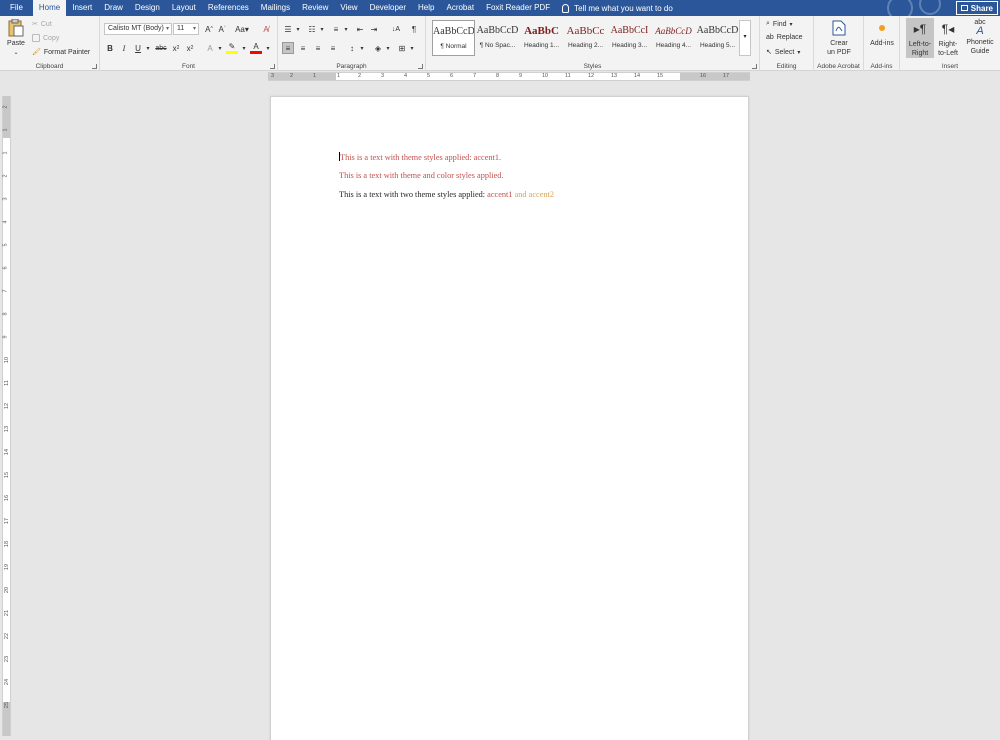 The width and height of the screenshot is (1000, 740). What do you see at coordinates (147, 8) in the screenshot?
I see `tab-design: Design` at bounding box center [147, 8].